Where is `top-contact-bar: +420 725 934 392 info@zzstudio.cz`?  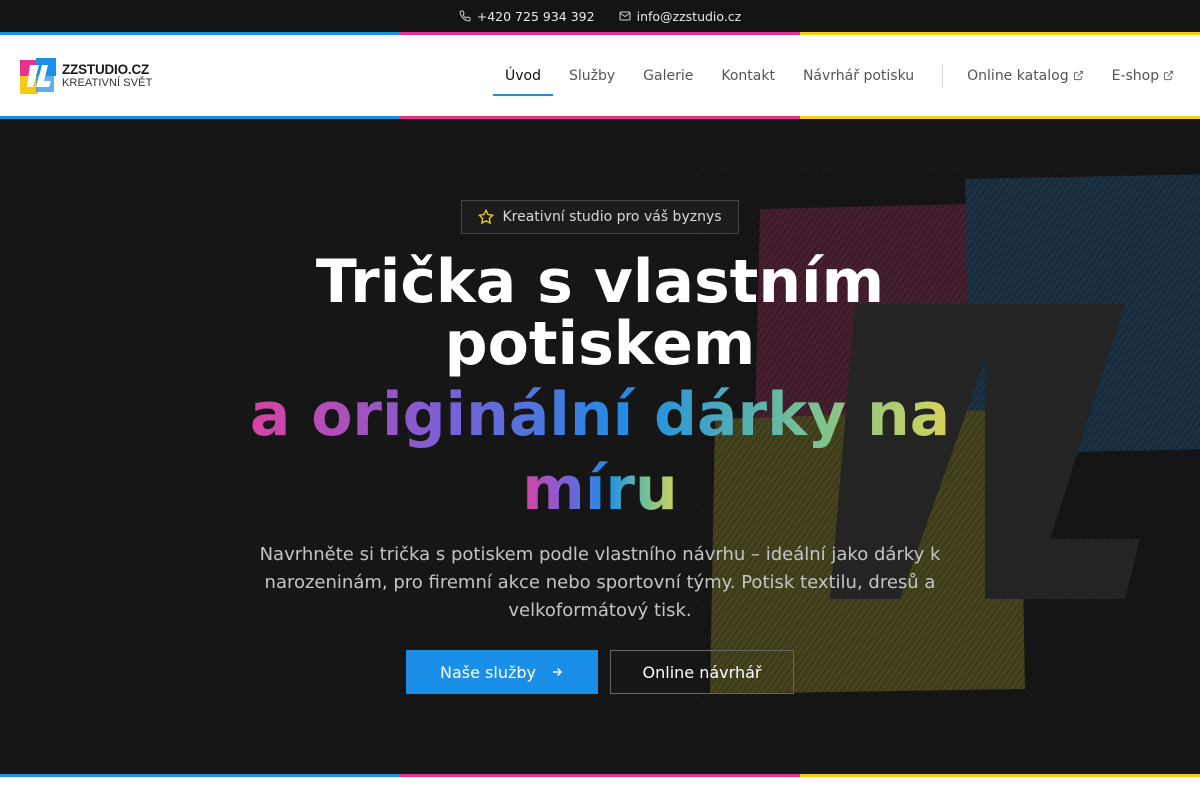 top-contact-bar: +420 725 934 392 info@zzstudio.cz is located at coordinates (600, 16).